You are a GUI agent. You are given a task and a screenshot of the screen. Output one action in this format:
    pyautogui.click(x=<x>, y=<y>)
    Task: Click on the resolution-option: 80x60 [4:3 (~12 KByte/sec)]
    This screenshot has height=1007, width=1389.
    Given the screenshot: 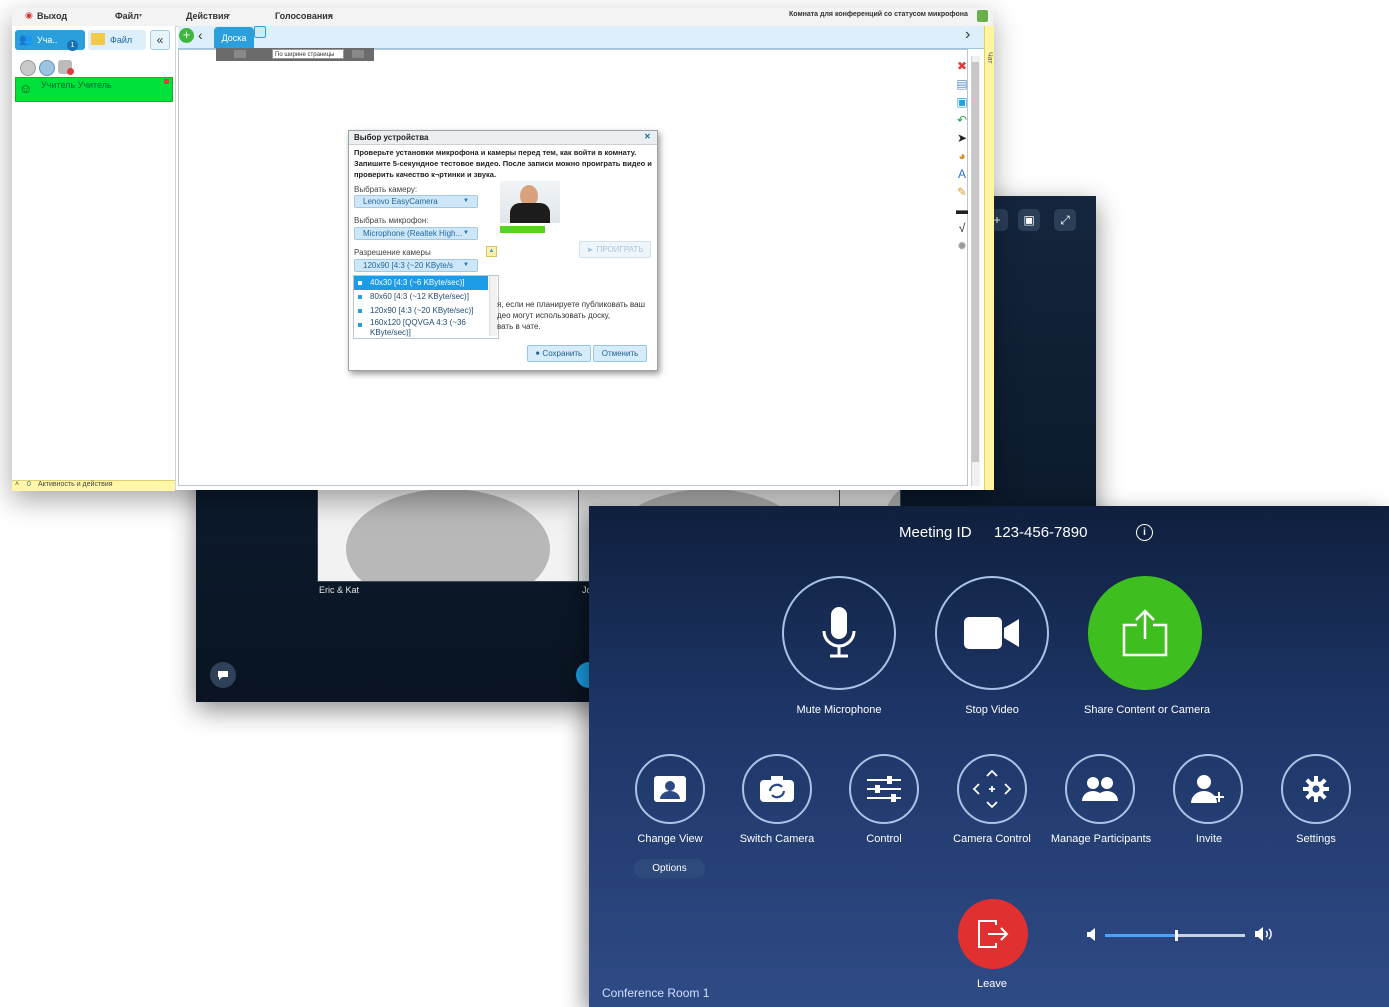 What is the action you would take?
    pyautogui.click(x=421, y=297)
    